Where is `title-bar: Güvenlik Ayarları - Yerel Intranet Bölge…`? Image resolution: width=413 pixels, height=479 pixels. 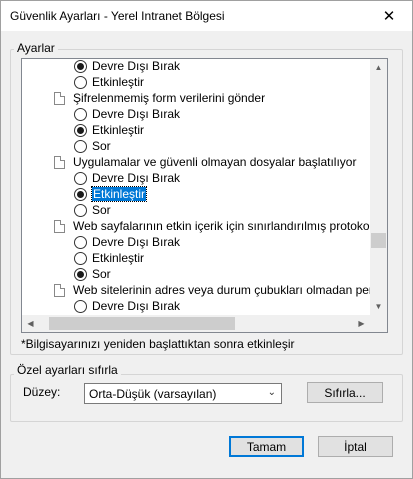
title-bar: Güvenlik Ayarları - Yerel Intranet Bölge… is located at coordinates (206, 16).